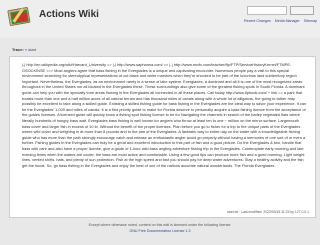 The image size is (320, 245). I want to click on media-manager-link: Media Manager, so click(287, 21).